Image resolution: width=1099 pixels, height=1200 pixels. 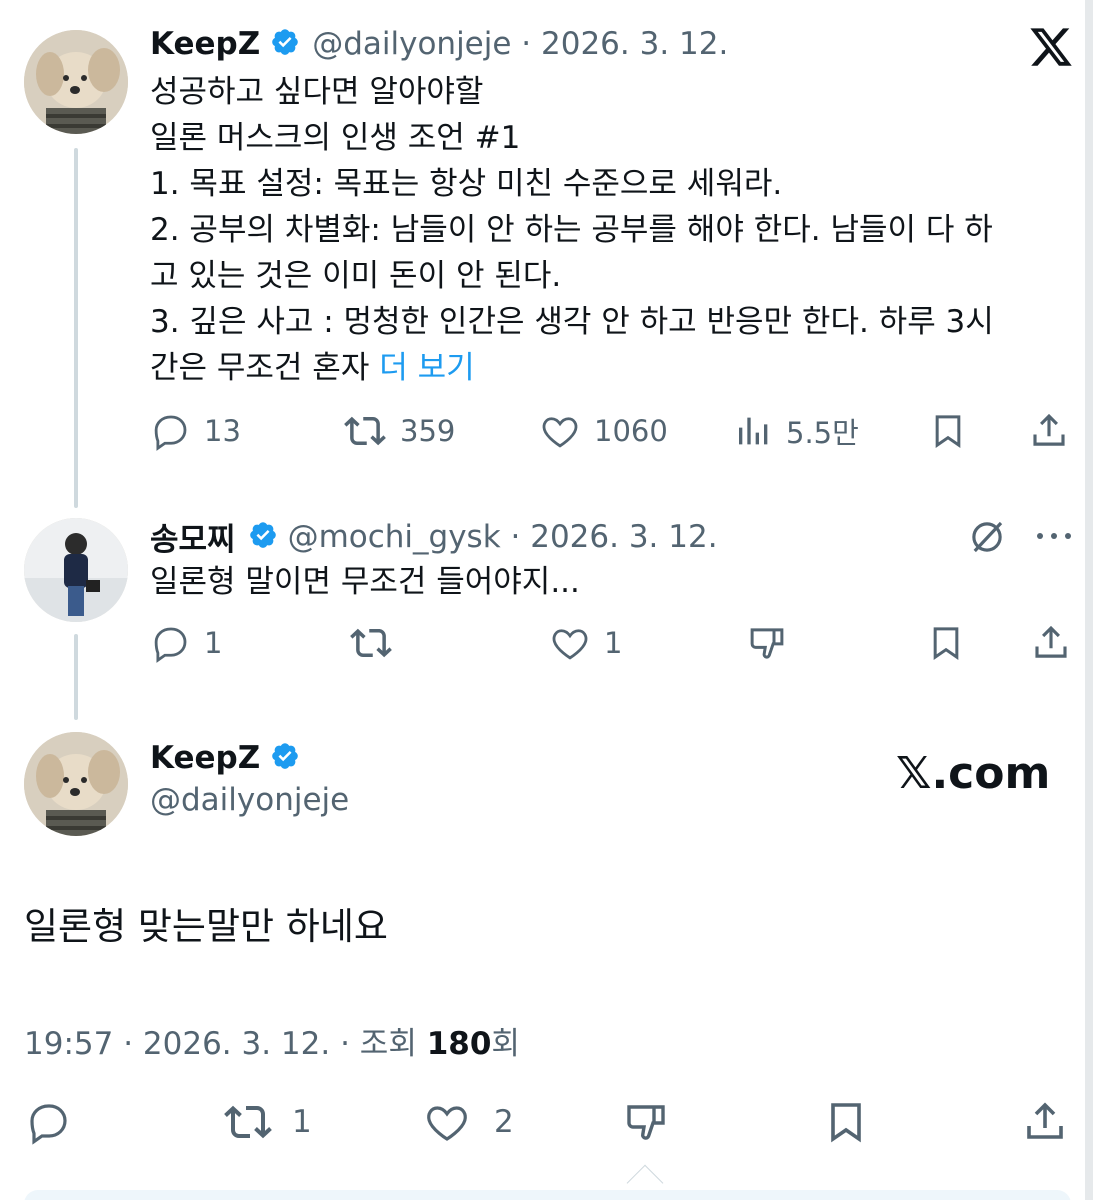 What do you see at coordinates (822, 433) in the screenshot?
I see `views-count: 5.5만` at bounding box center [822, 433].